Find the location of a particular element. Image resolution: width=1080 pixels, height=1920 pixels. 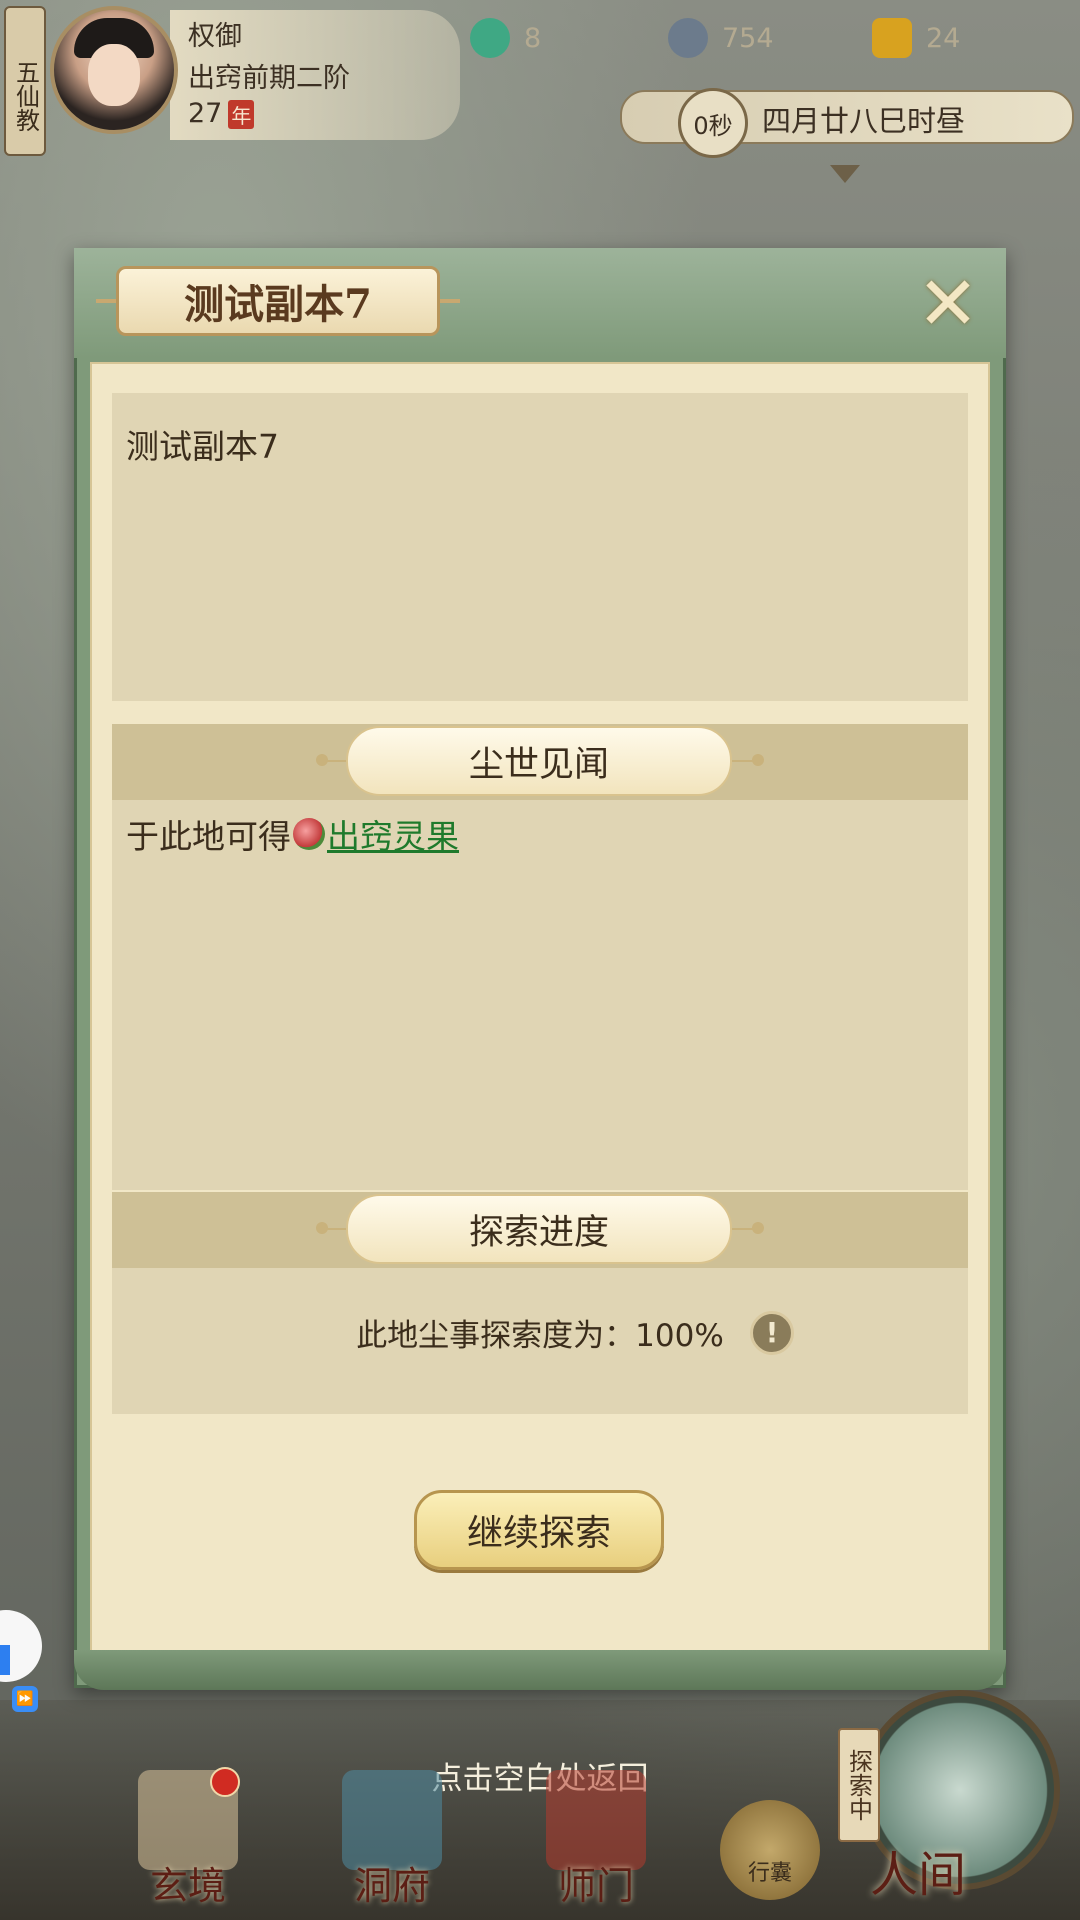

drop-item-link: 出窍灵果 is located at coordinates (393, 834).